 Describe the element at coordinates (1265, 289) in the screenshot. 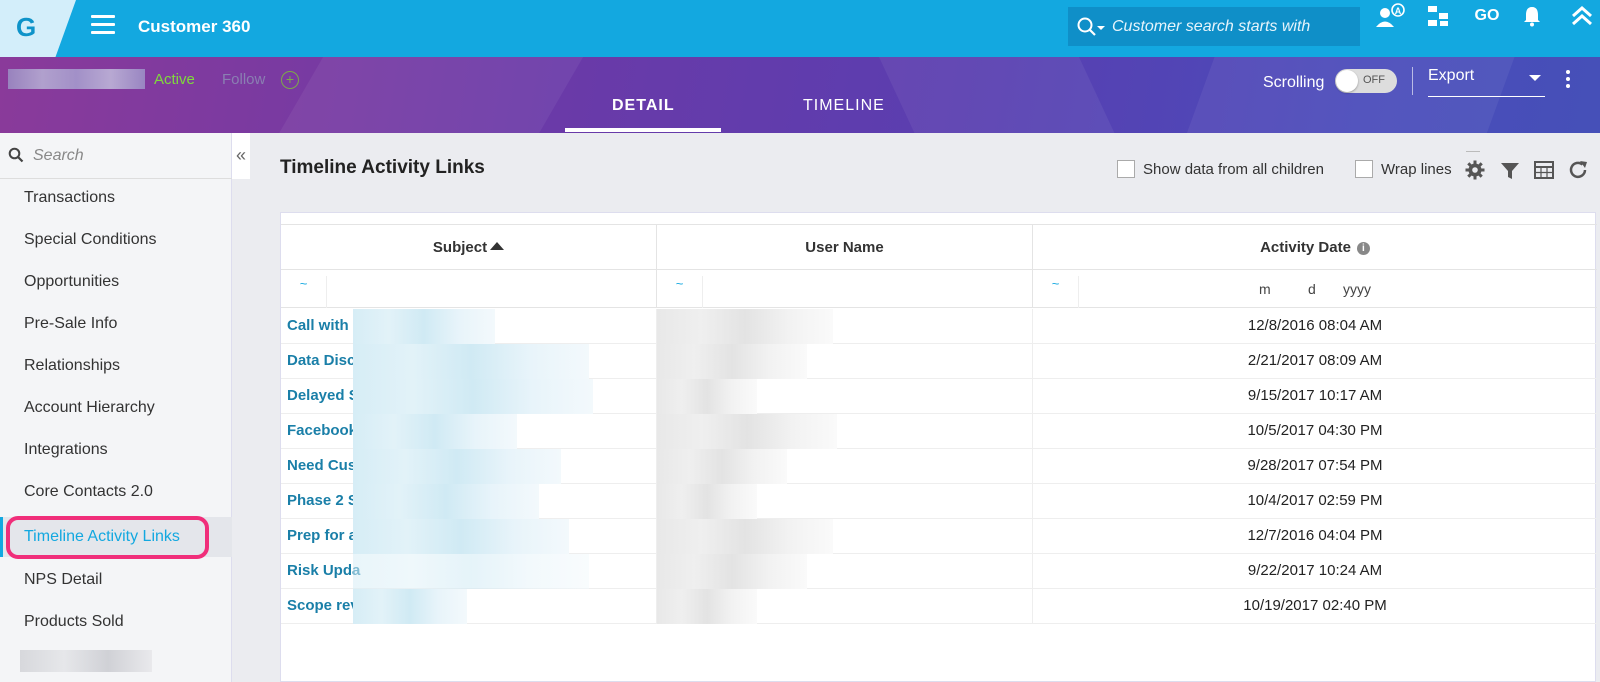

I see `date-month-placeholder: m` at that location.